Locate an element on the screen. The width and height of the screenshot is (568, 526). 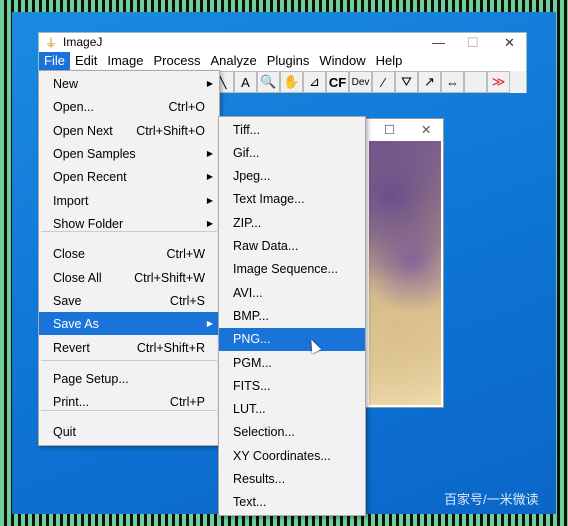
more-icon: ≫ is located at coordinates (498, 81).